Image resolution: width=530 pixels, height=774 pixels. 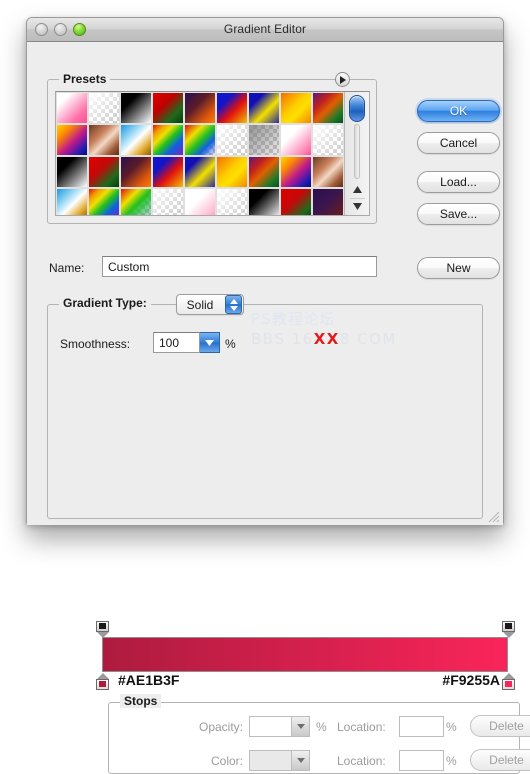 What do you see at coordinates (500, 726) in the screenshot?
I see `delete-opacity-stop-button: Delete` at bounding box center [500, 726].